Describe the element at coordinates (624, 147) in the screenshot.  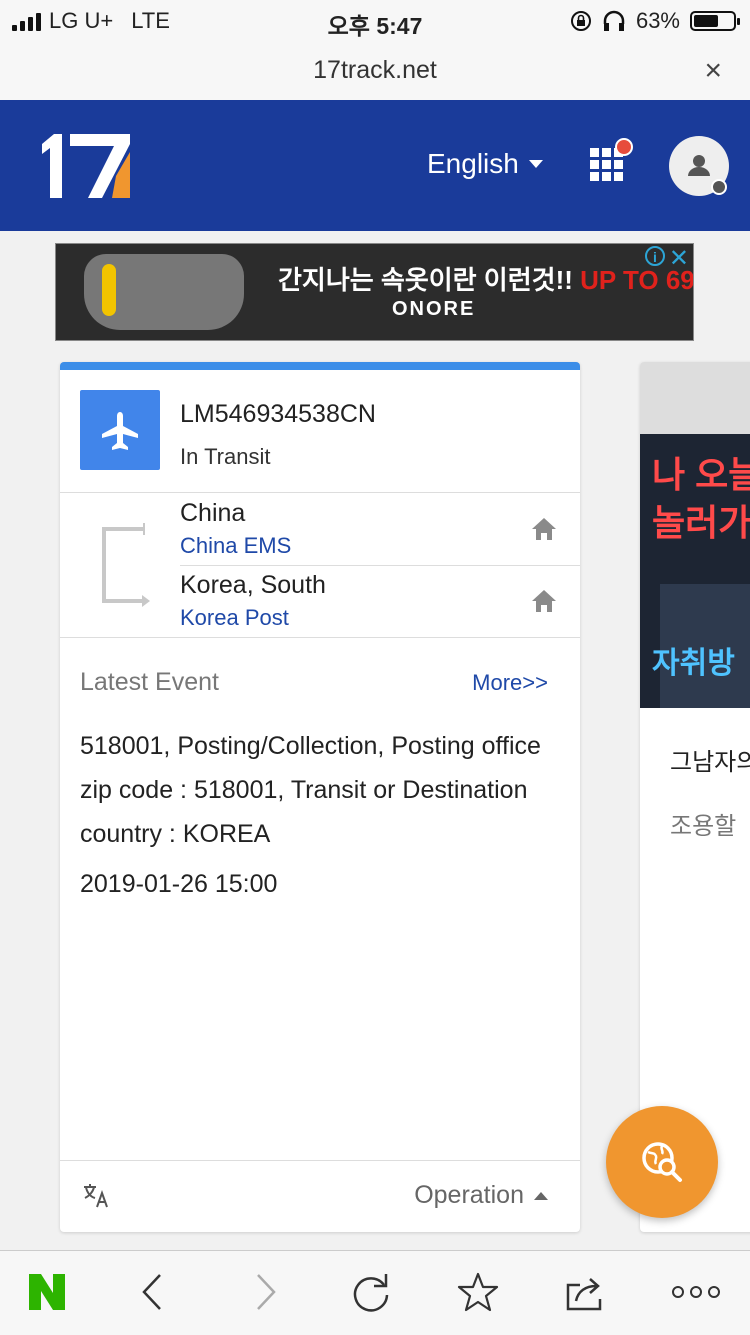
I see `notification-dot` at that location.